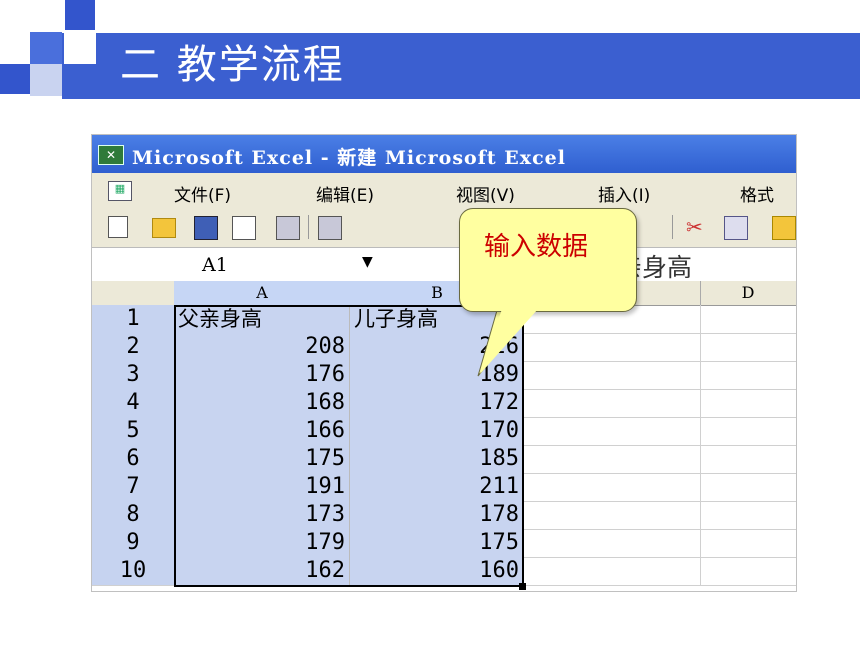  Describe the element at coordinates (509, 341) in the screenshot. I see `callout-pointer-fill` at that location.